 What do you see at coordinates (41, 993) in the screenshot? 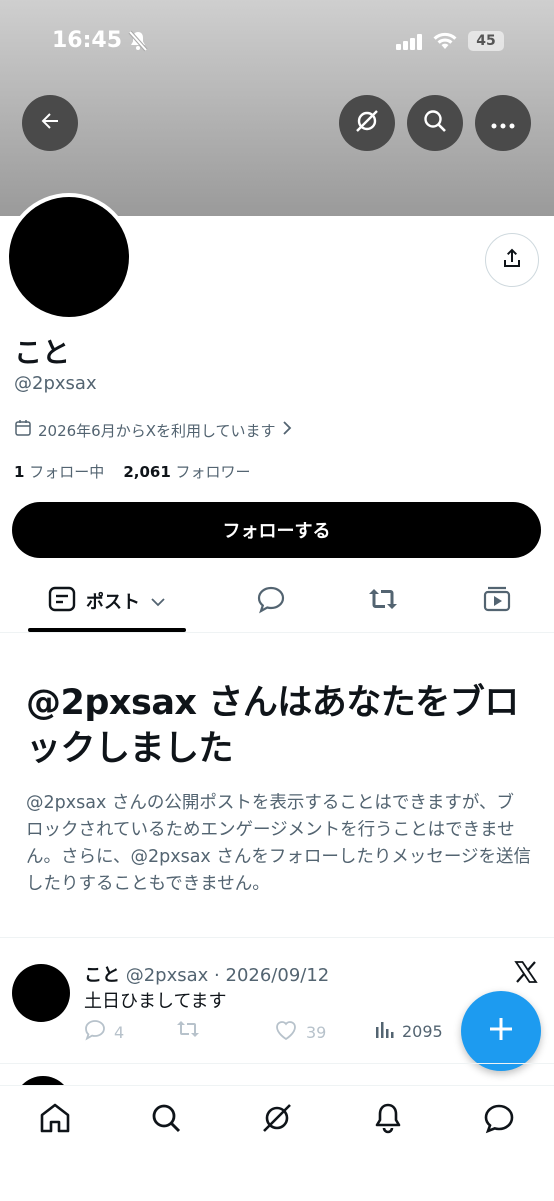
I see `post-avatar` at bounding box center [41, 993].